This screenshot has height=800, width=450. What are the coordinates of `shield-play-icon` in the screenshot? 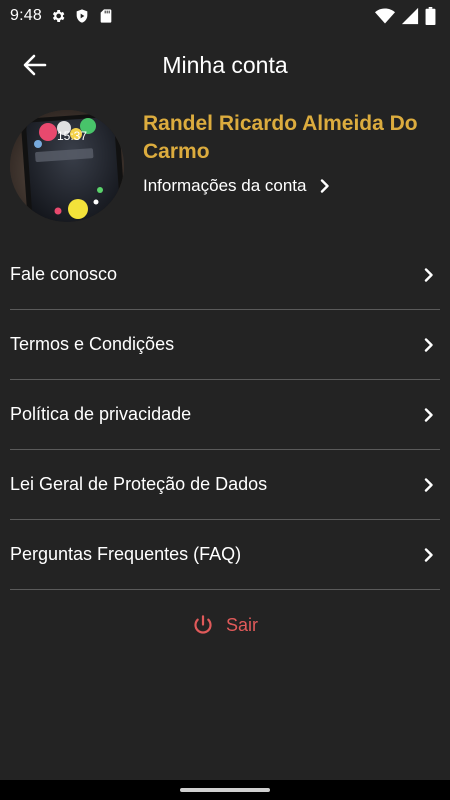 It's located at (82, 16).